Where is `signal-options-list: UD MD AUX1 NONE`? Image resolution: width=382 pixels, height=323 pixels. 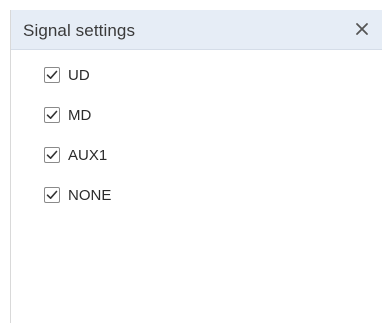 signal-options-list: UD MD AUX1 NONE is located at coordinates (77, 144).